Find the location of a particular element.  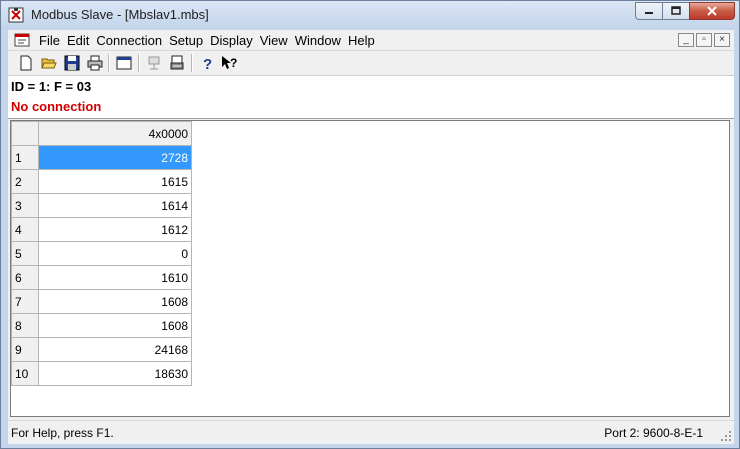

row-header: 2 is located at coordinates (25, 181).